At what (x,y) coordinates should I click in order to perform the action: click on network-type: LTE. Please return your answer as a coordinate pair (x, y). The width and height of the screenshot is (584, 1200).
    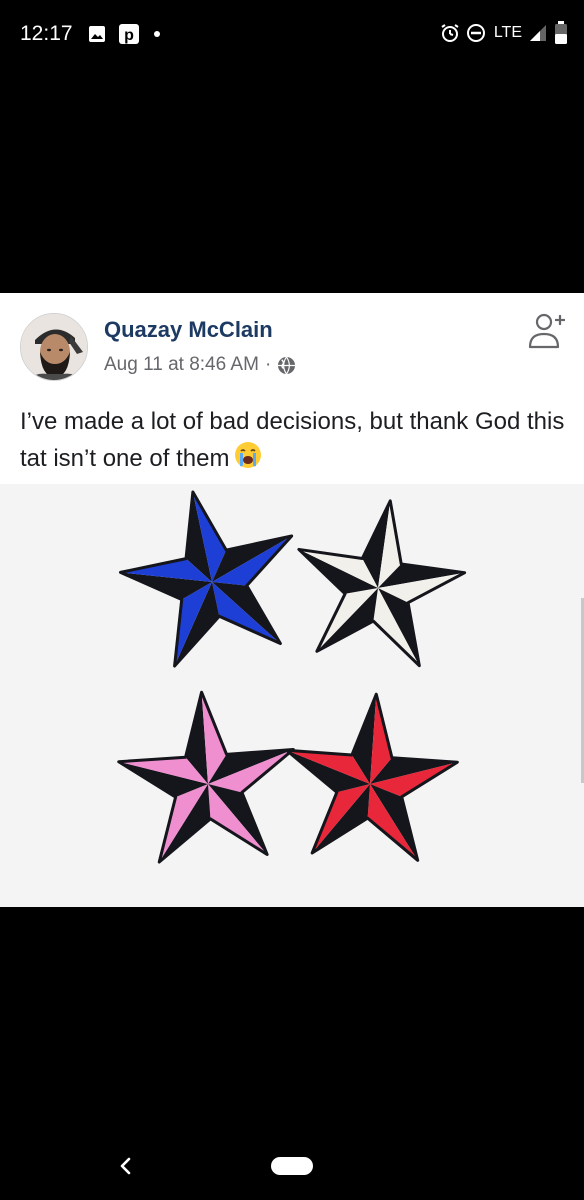
    Looking at the image, I should click on (507, 32).